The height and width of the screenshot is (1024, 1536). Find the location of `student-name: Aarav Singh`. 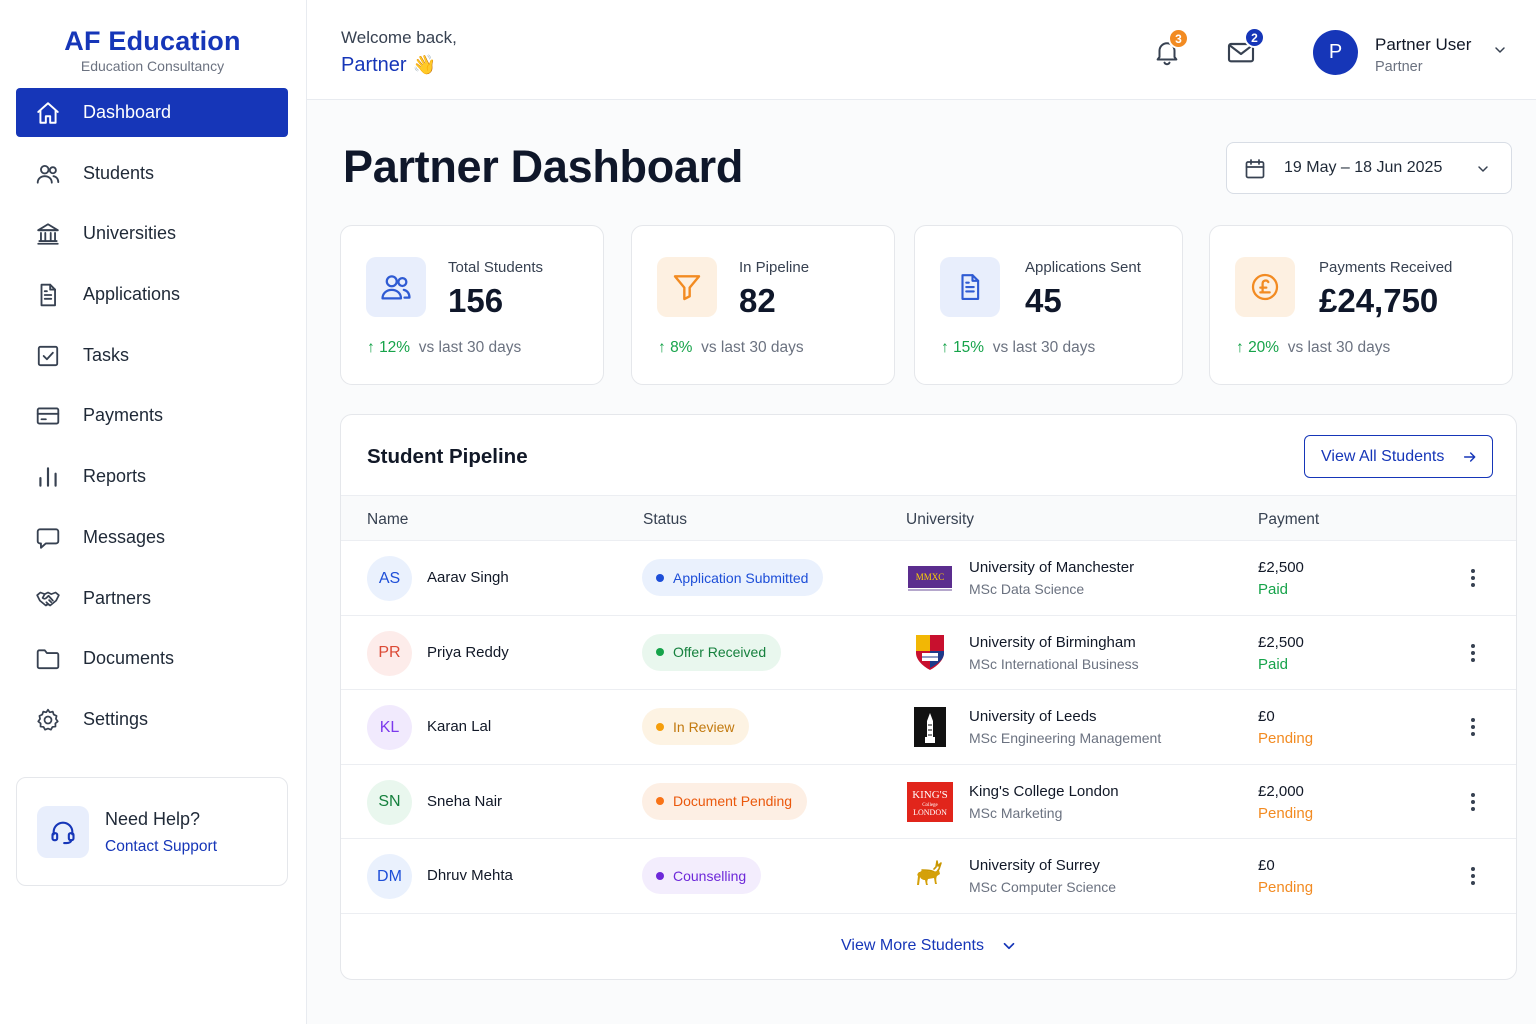

student-name: Aarav Singh is located at coordinates (468, 577).